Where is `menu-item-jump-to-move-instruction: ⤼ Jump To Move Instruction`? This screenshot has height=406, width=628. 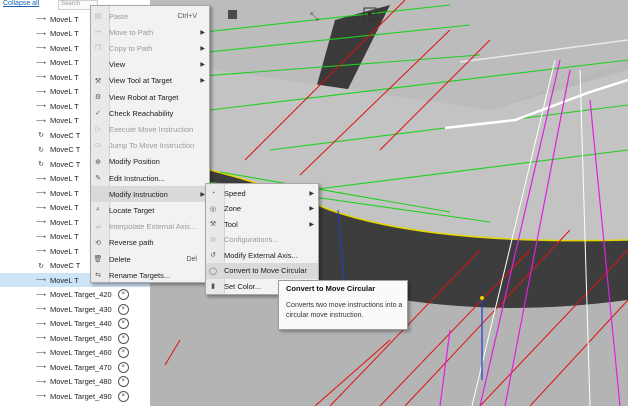 menu-item-jump-to-move-instruction: ⤼ Jump To Move Instruction is located at coordinates (150, 146).